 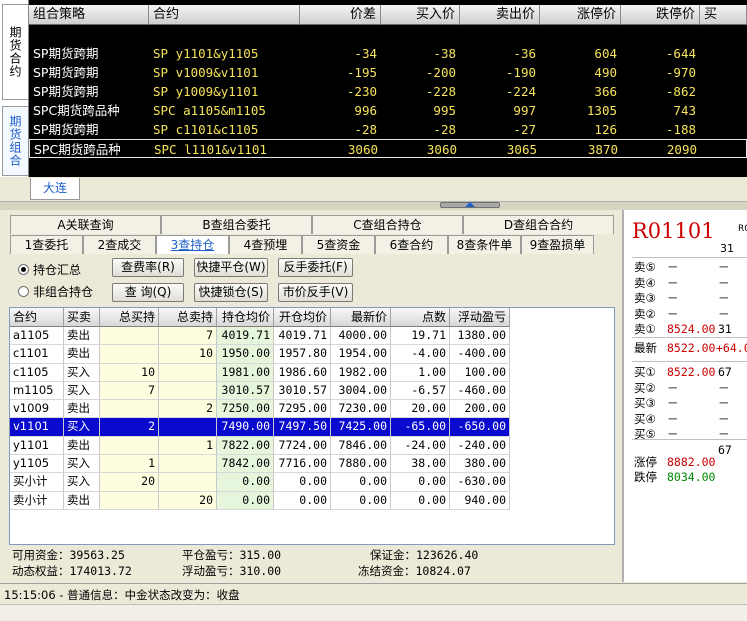 I want to click on bid-level-2: 买② － －, so click(x=690, y=388).